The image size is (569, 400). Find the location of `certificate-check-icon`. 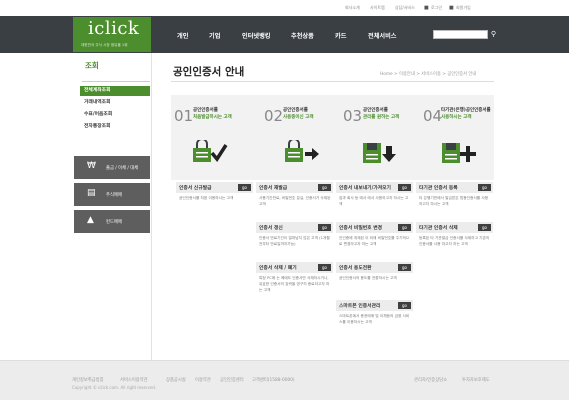

certificate-check-icon is located at coordinates (210, 151).